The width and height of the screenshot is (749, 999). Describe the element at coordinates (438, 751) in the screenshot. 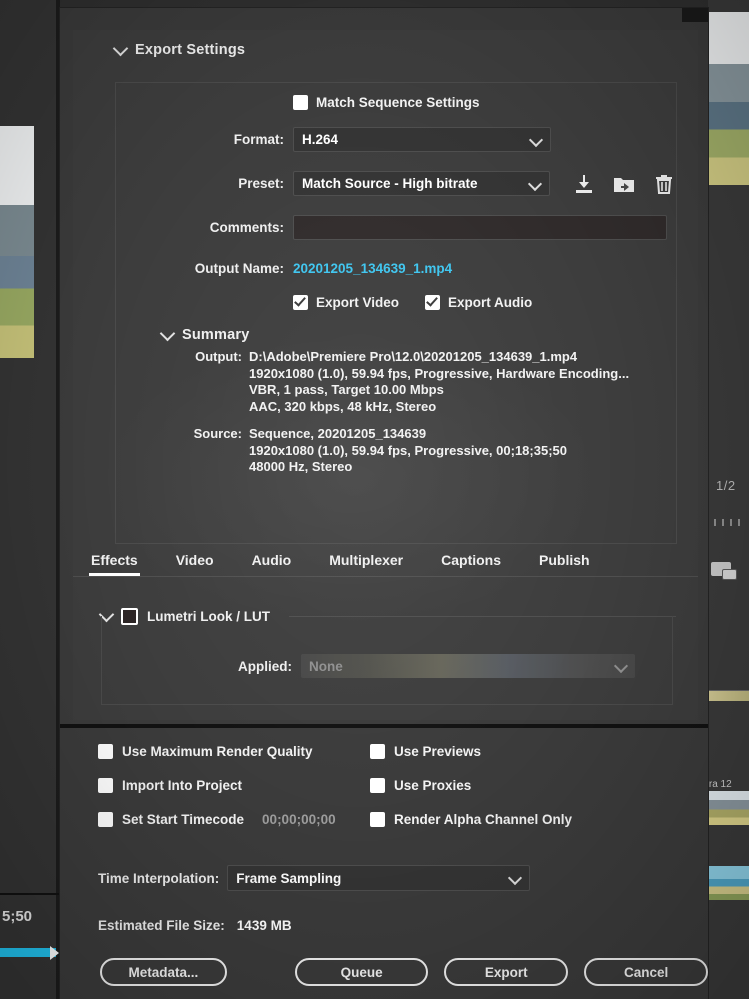

I see `use-previews-label: Use Previews` at that location.